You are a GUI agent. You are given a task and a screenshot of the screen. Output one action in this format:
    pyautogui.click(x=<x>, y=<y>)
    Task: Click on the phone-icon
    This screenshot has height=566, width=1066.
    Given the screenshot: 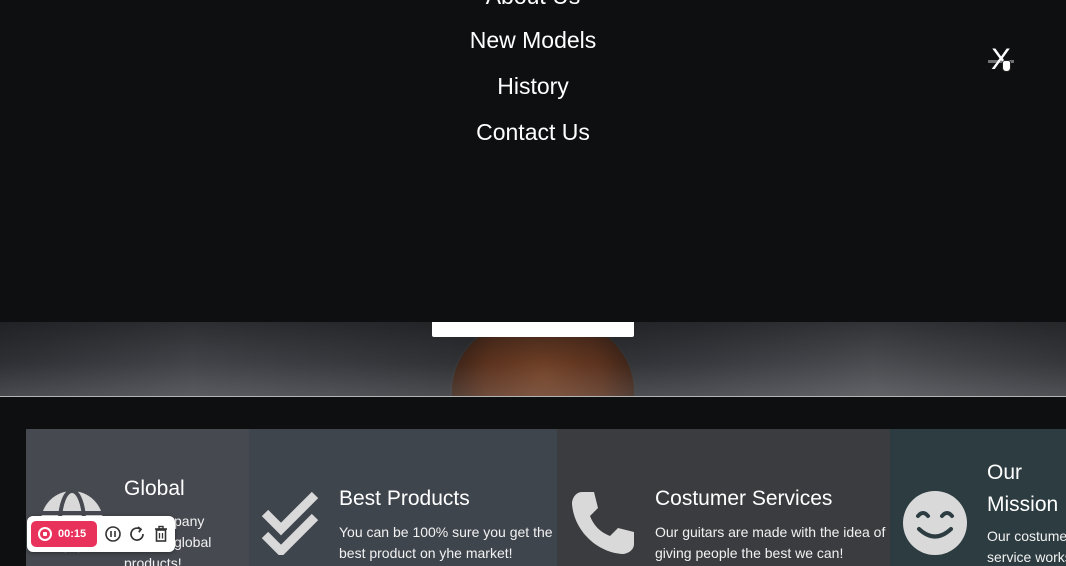 What is the action you would take?
    pyautogui.click(x=603, y=523)
    